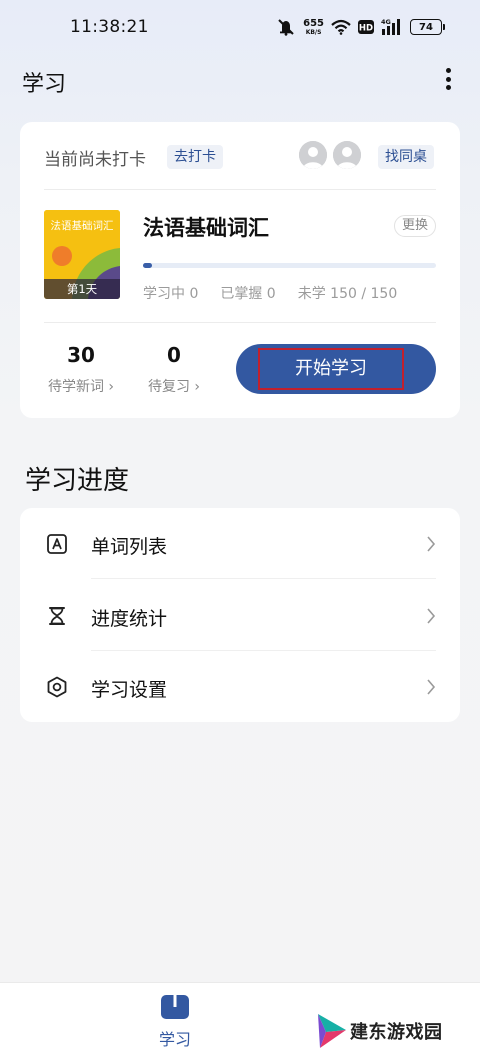 Image resolution: width=480 pixels, height=1056 pixels. What do you see at coordinates (392, 27) in the screenshot?
I see `signal-icon: 4G` at bounding box center [392, 27].